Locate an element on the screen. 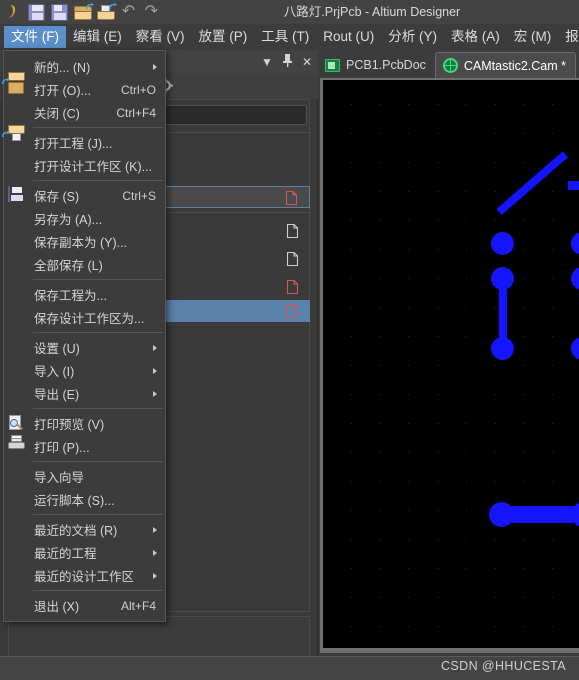 This screenshot has width=579, height=680. quick-access-toolbar: ↶ ↷ is located at coordinates (81, 12).